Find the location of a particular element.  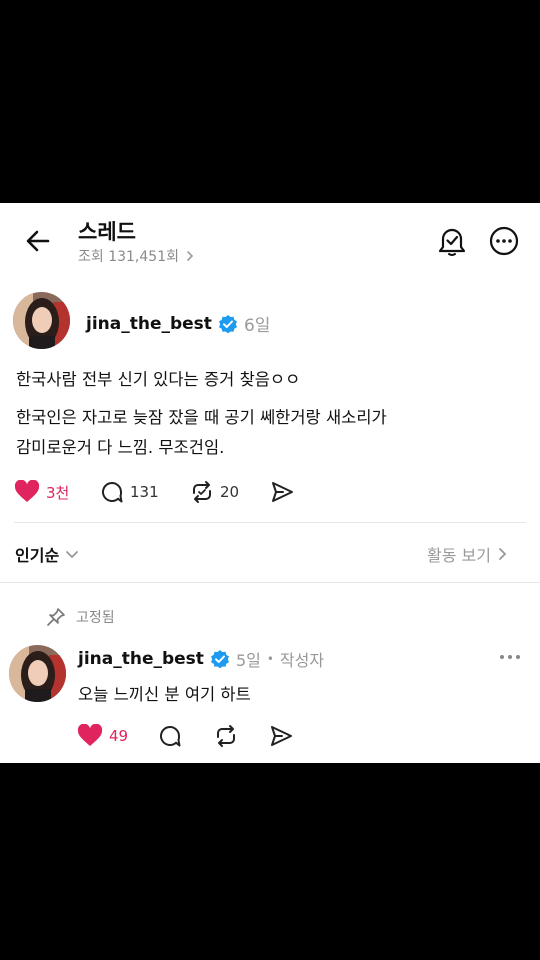

pinned-label: 고정됨 is located at coordinates (95, 618).